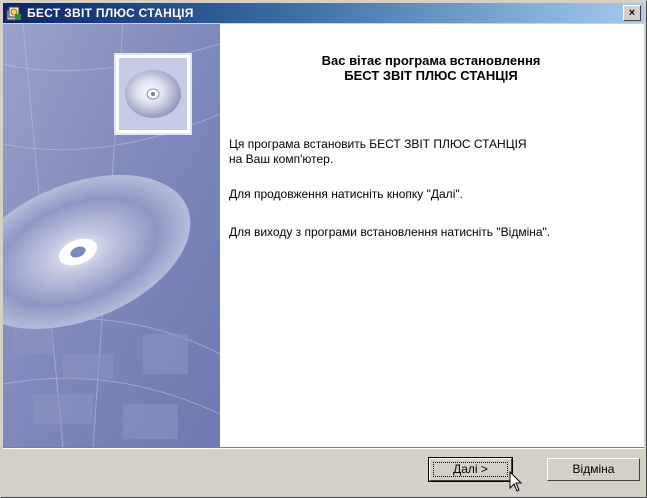 The height and width of the screenshot is (498, 647). What do you see at coordinates (110, 13) in the screenshot?
I see `window-title: БЕСТ ЗВІТ ПЛЮС СТАНЦІЯ` at bounding box center [110, 13].